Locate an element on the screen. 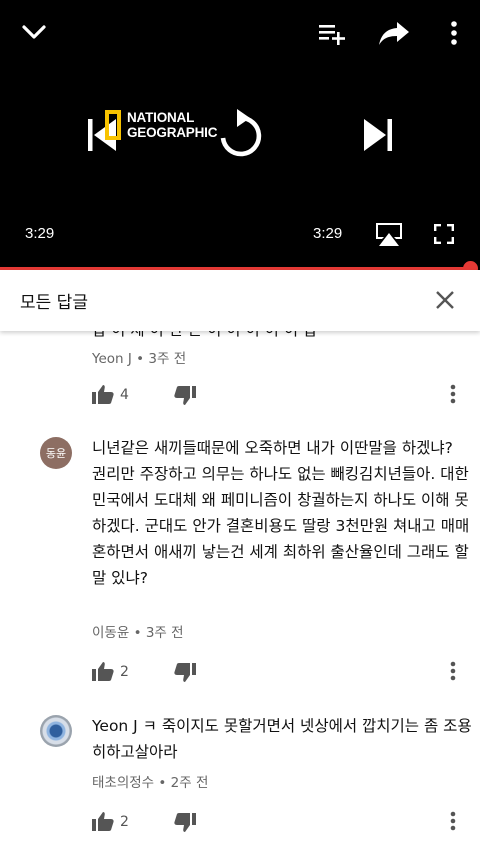 The width and height of the screenshot is (480, 854). comment-author: 태초의정수 is located at coordinates (123, 783).